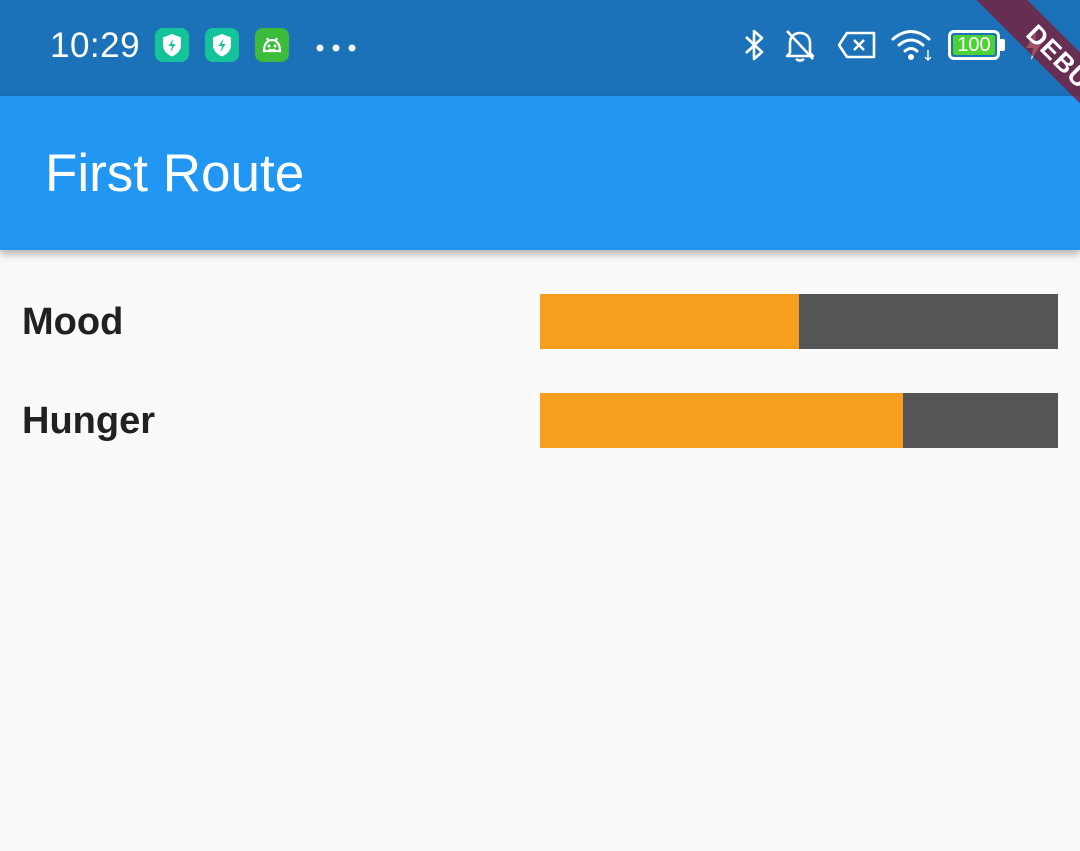 Image resolution: width=1080 pixels, height=851 pixels. Describe the element at coordinates (912, 45) in the screenshot. I see `wifi-icon` at that location.